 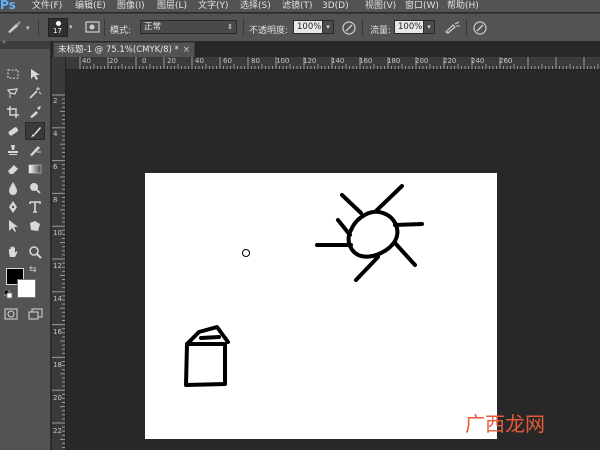 What do you see at coordinates (13, 252) in the screenshot?
I see `hand-tool-icon` at bounding box center [13, 252].